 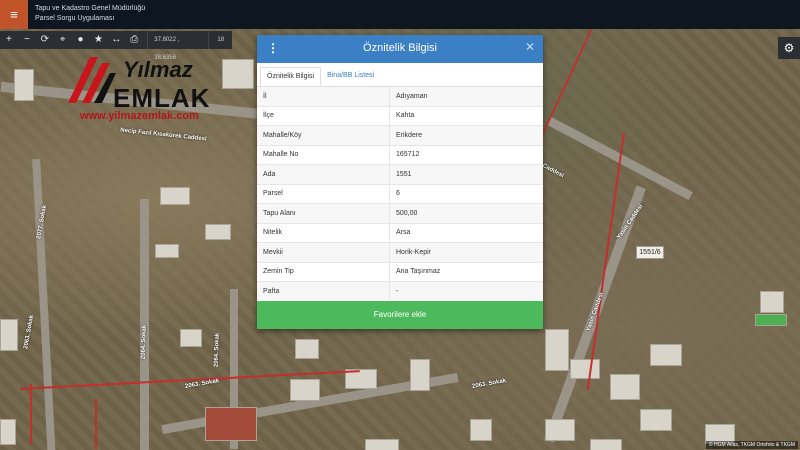 I want to click on table-row: Nitelik Arsa, so click(x=400, y=233).